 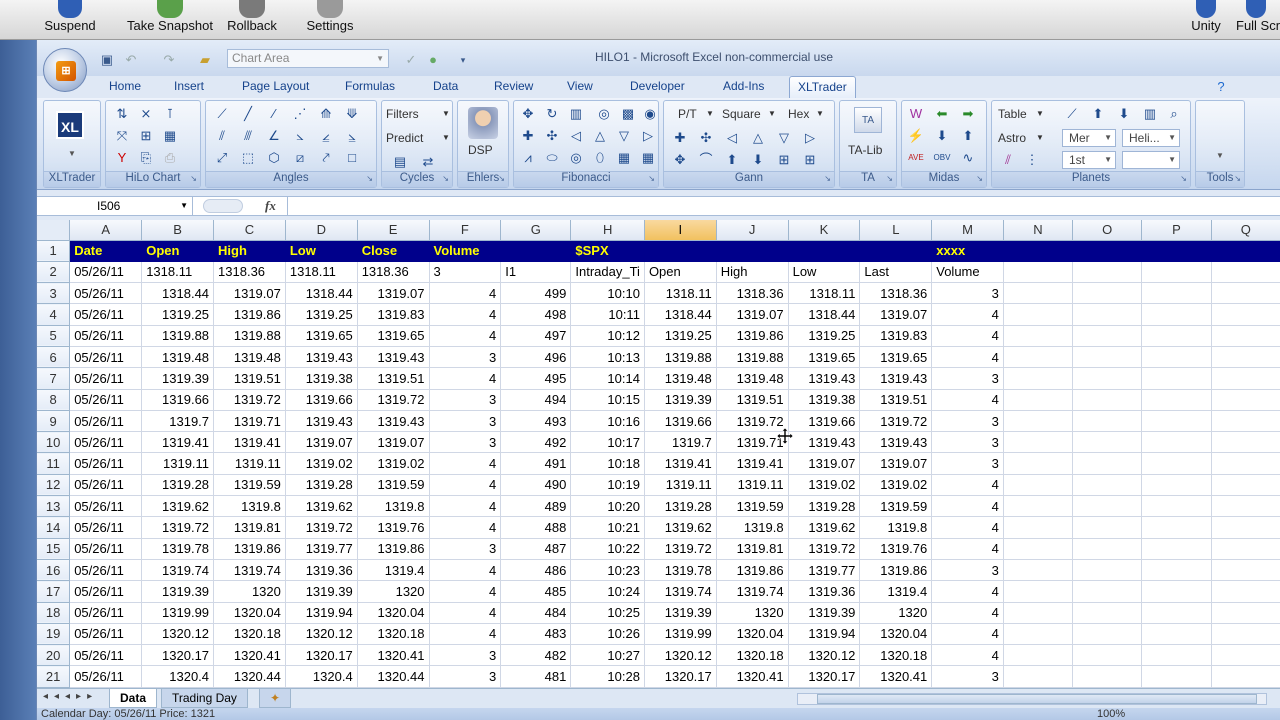 What do you see at coordinates (916, 158) in the screenshot?
I see `midas-ave-icon: AVE` at bounding box center [916, 158].